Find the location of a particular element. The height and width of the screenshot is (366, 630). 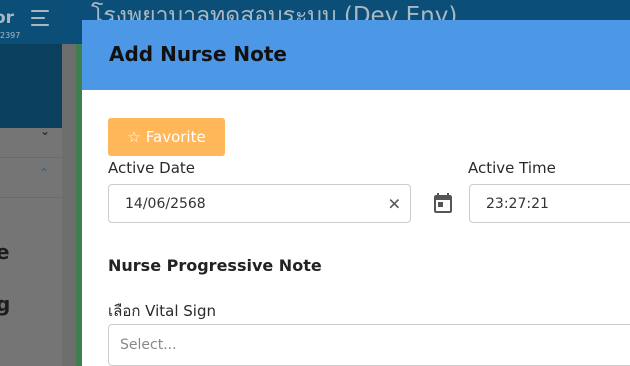

vital-sign-input is located at coordinates (375, 345).